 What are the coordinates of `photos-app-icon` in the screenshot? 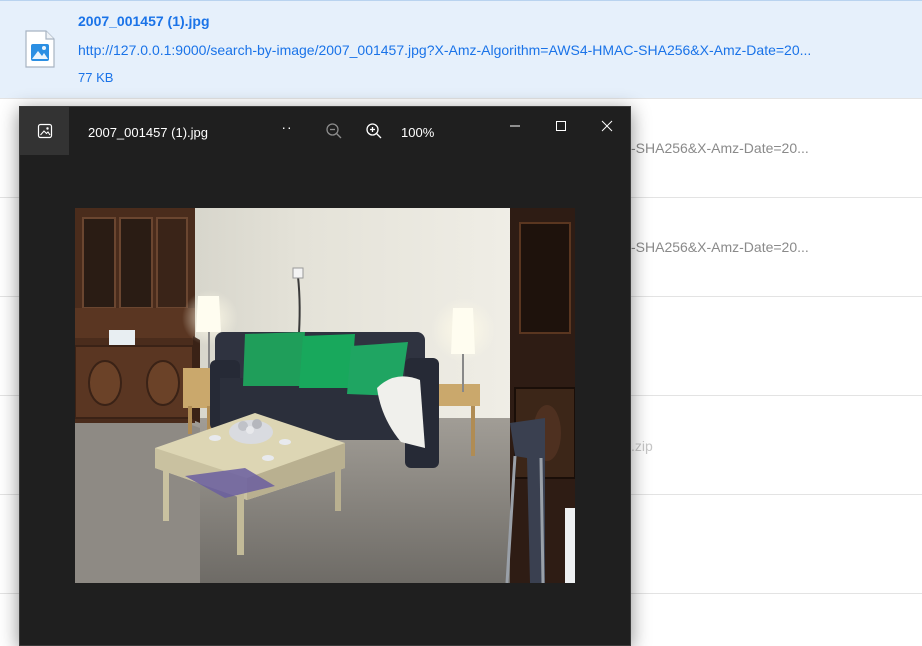 It's located at (44, 131).